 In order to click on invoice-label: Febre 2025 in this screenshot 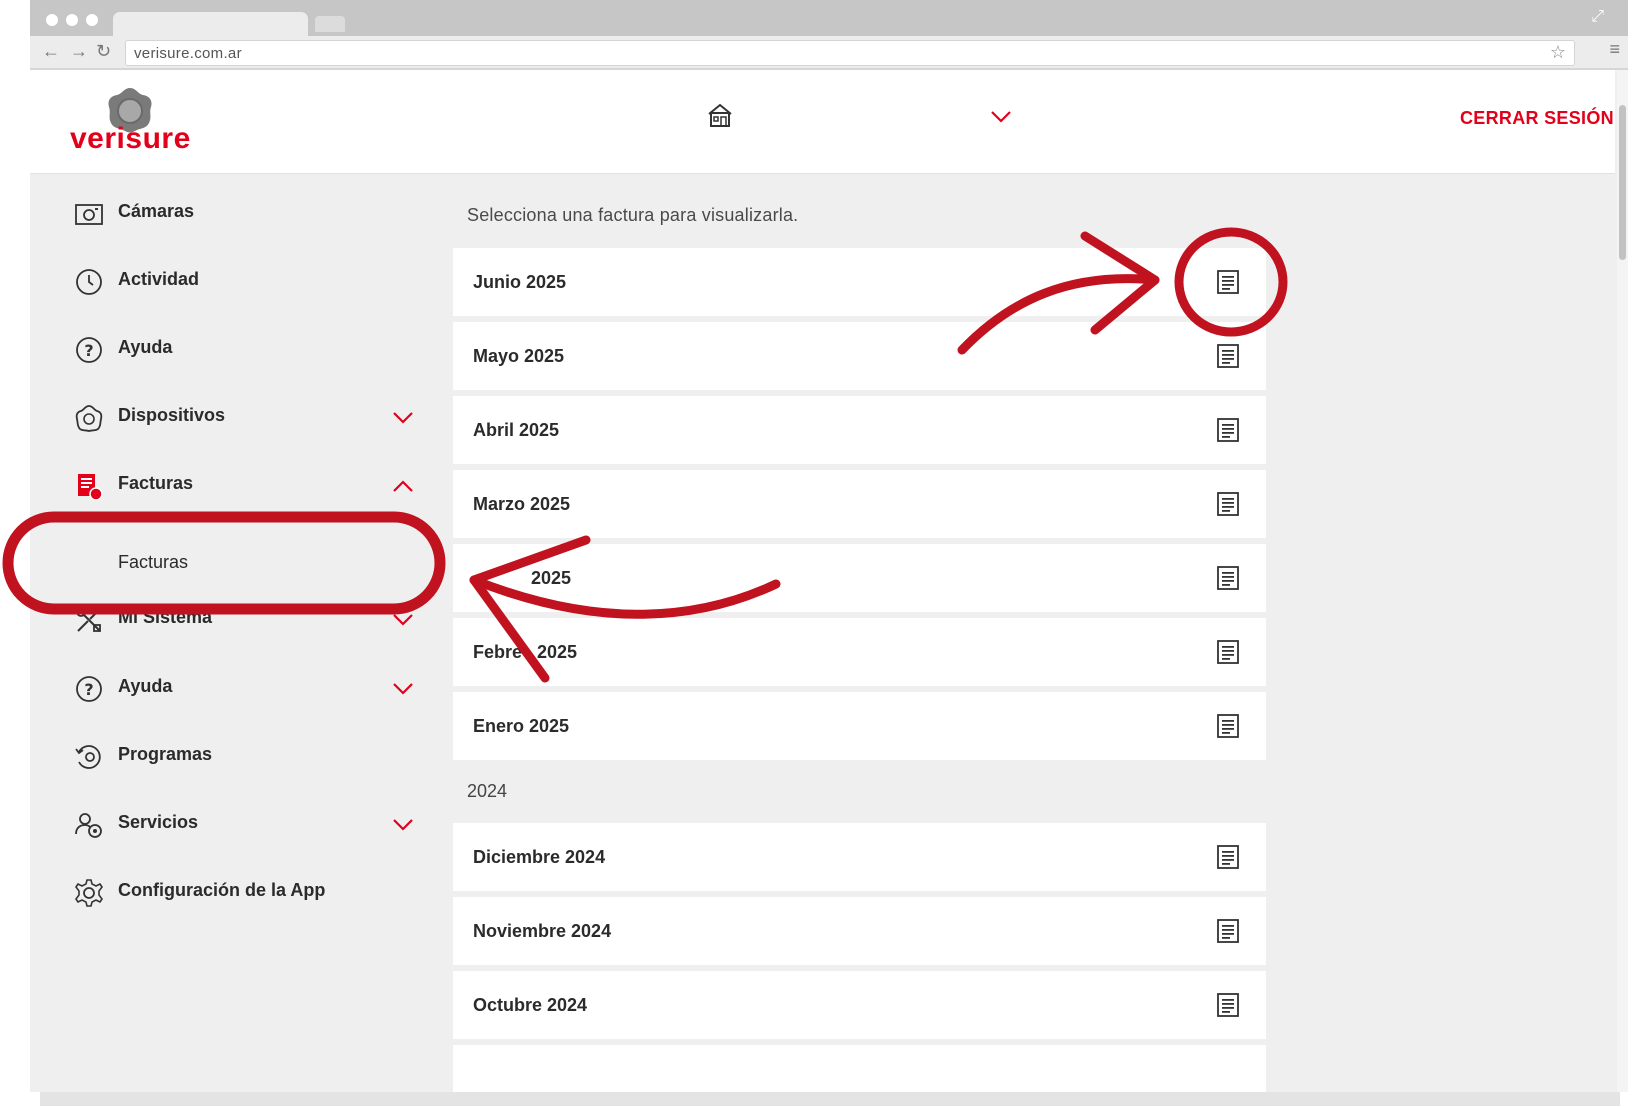, I will do `click(525, 652)`.